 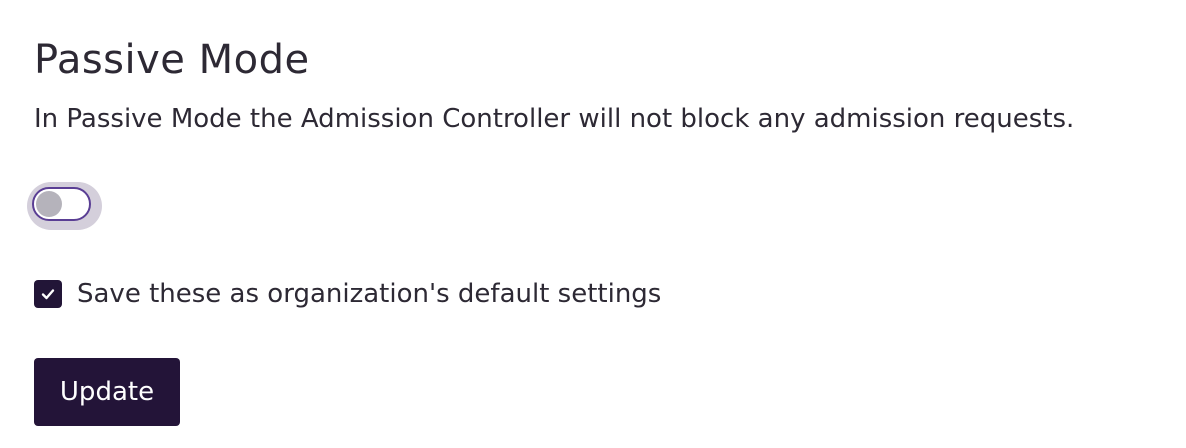 What do you see at coordinates (107, 392) in the screenshot?
I see `update-button: Update` at bounding box center [107, 392].